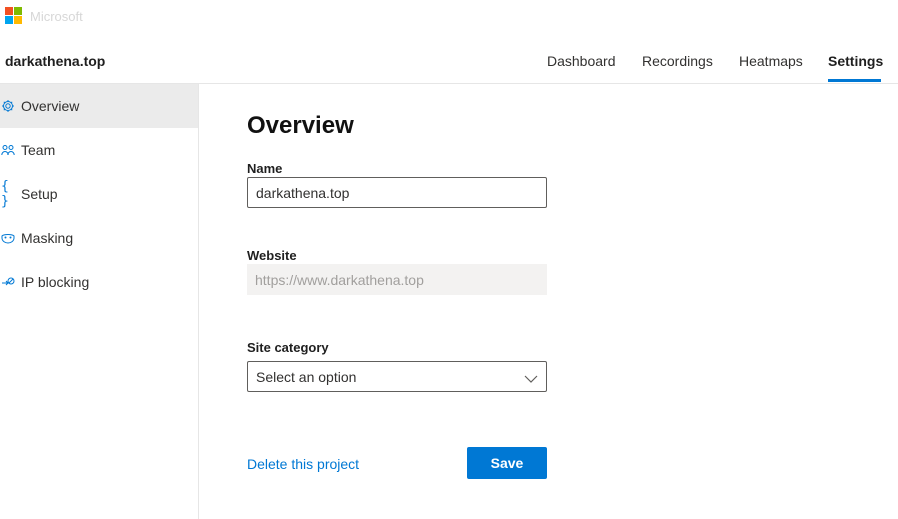  What do you see at coordinates (272, 255) in the screenshot?
I see `website-label: Website` at bounding box center [272, 255].